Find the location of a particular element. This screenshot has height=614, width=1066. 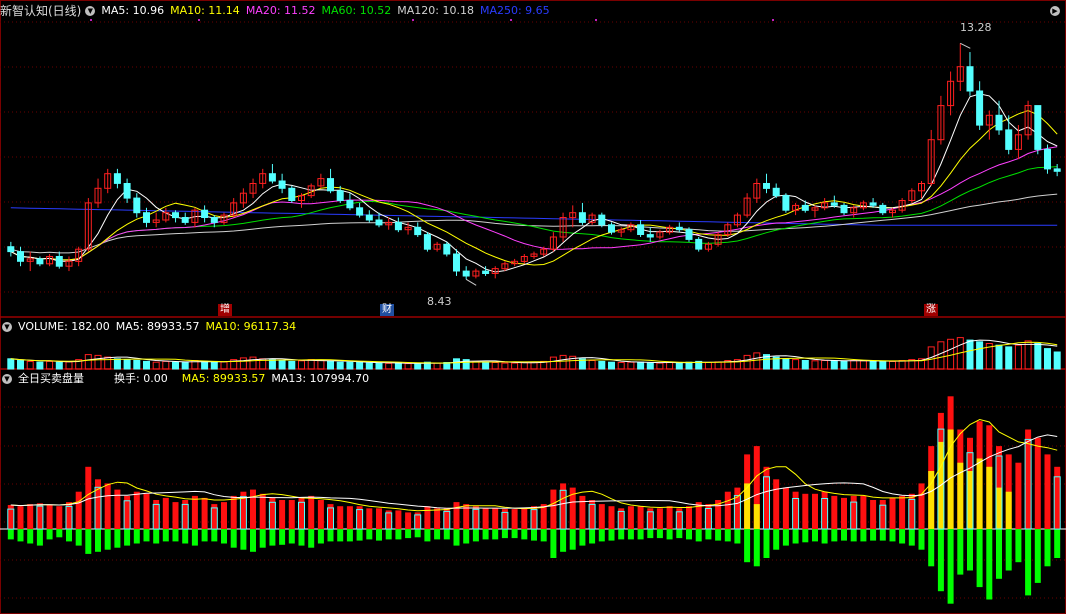

turnover-value: 换手: 0.00 is located at coordinates (141, 378).